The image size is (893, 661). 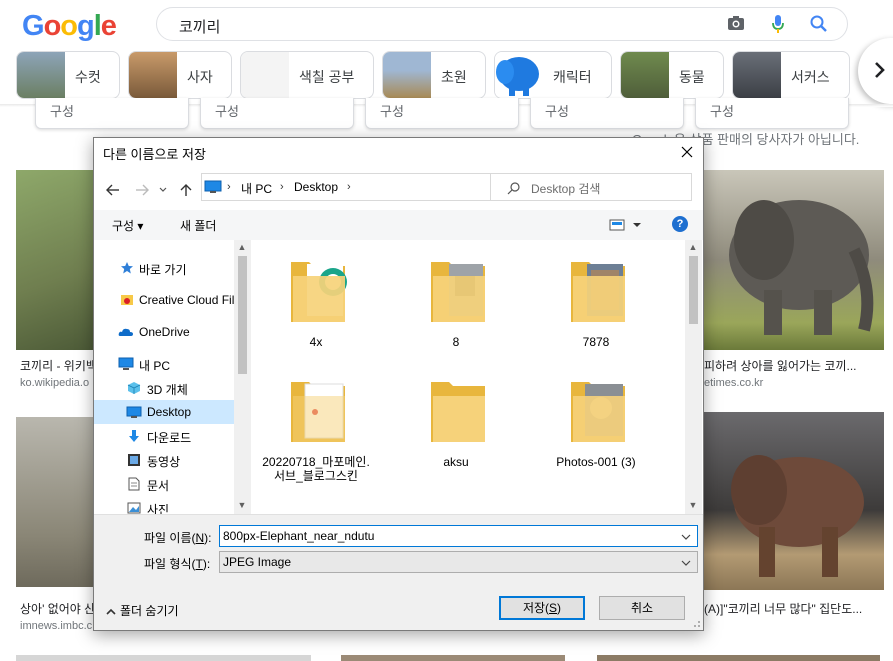 What do you see at coordinates (458, 536) in the screenshot?
I see `filename-input: 800px-Elephant_near_ndutu` at bounding box center [458, 536].